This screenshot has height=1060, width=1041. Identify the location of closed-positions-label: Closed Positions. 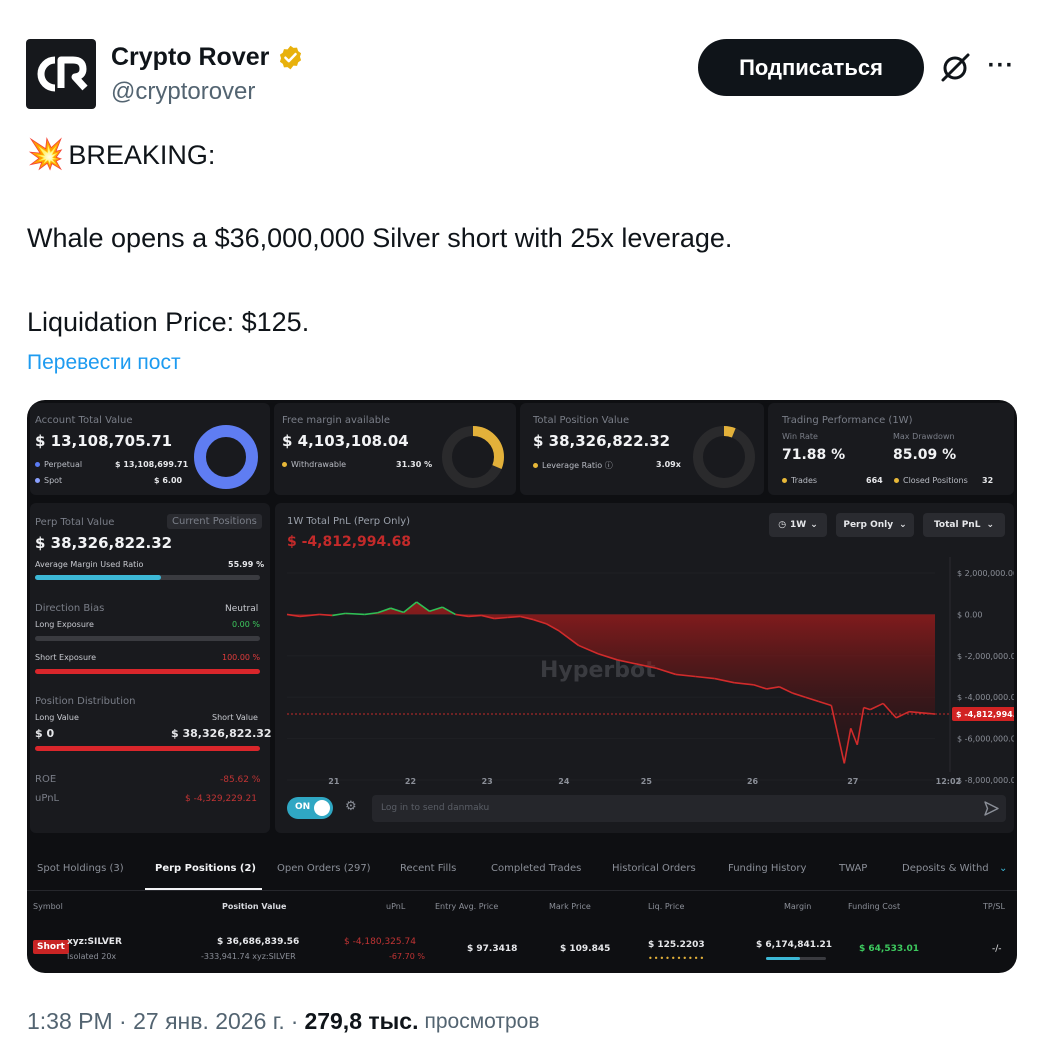
(935, 480).